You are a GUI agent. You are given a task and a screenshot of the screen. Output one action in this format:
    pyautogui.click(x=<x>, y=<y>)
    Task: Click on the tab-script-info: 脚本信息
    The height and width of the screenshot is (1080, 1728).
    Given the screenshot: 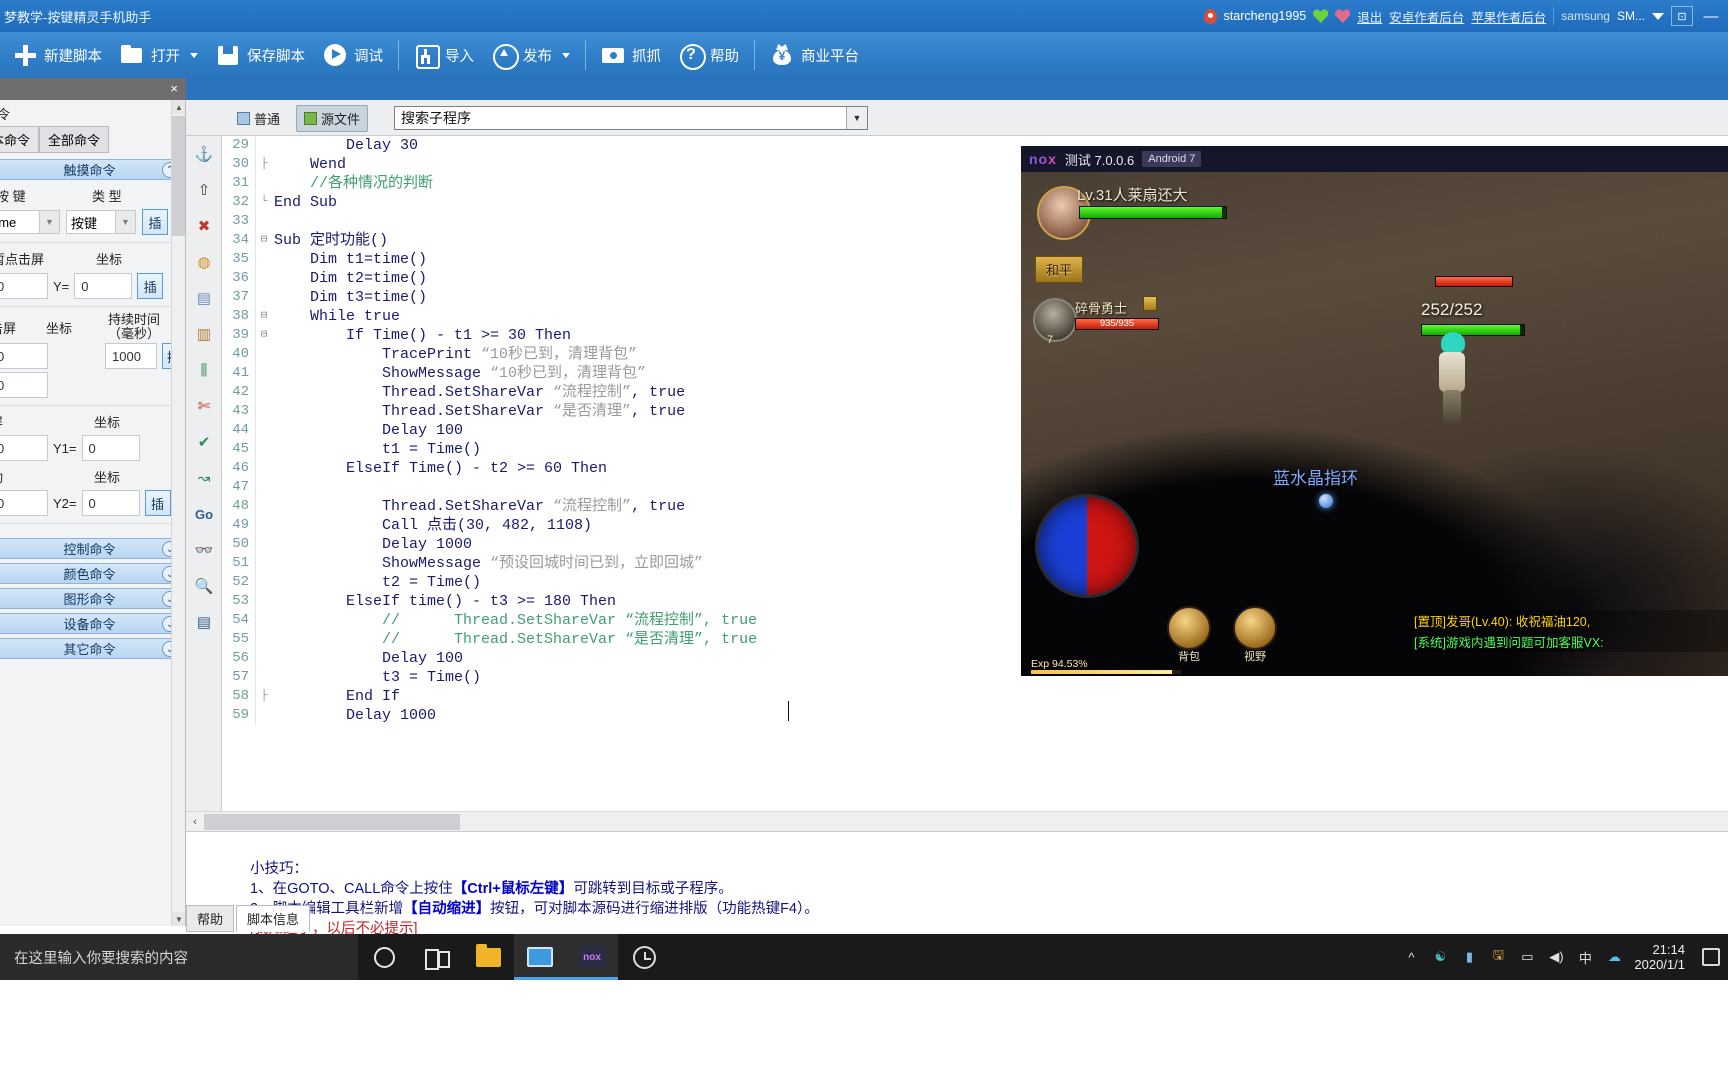 What is the action you would take?
    pyautogui.click(x=273, y=918)
    